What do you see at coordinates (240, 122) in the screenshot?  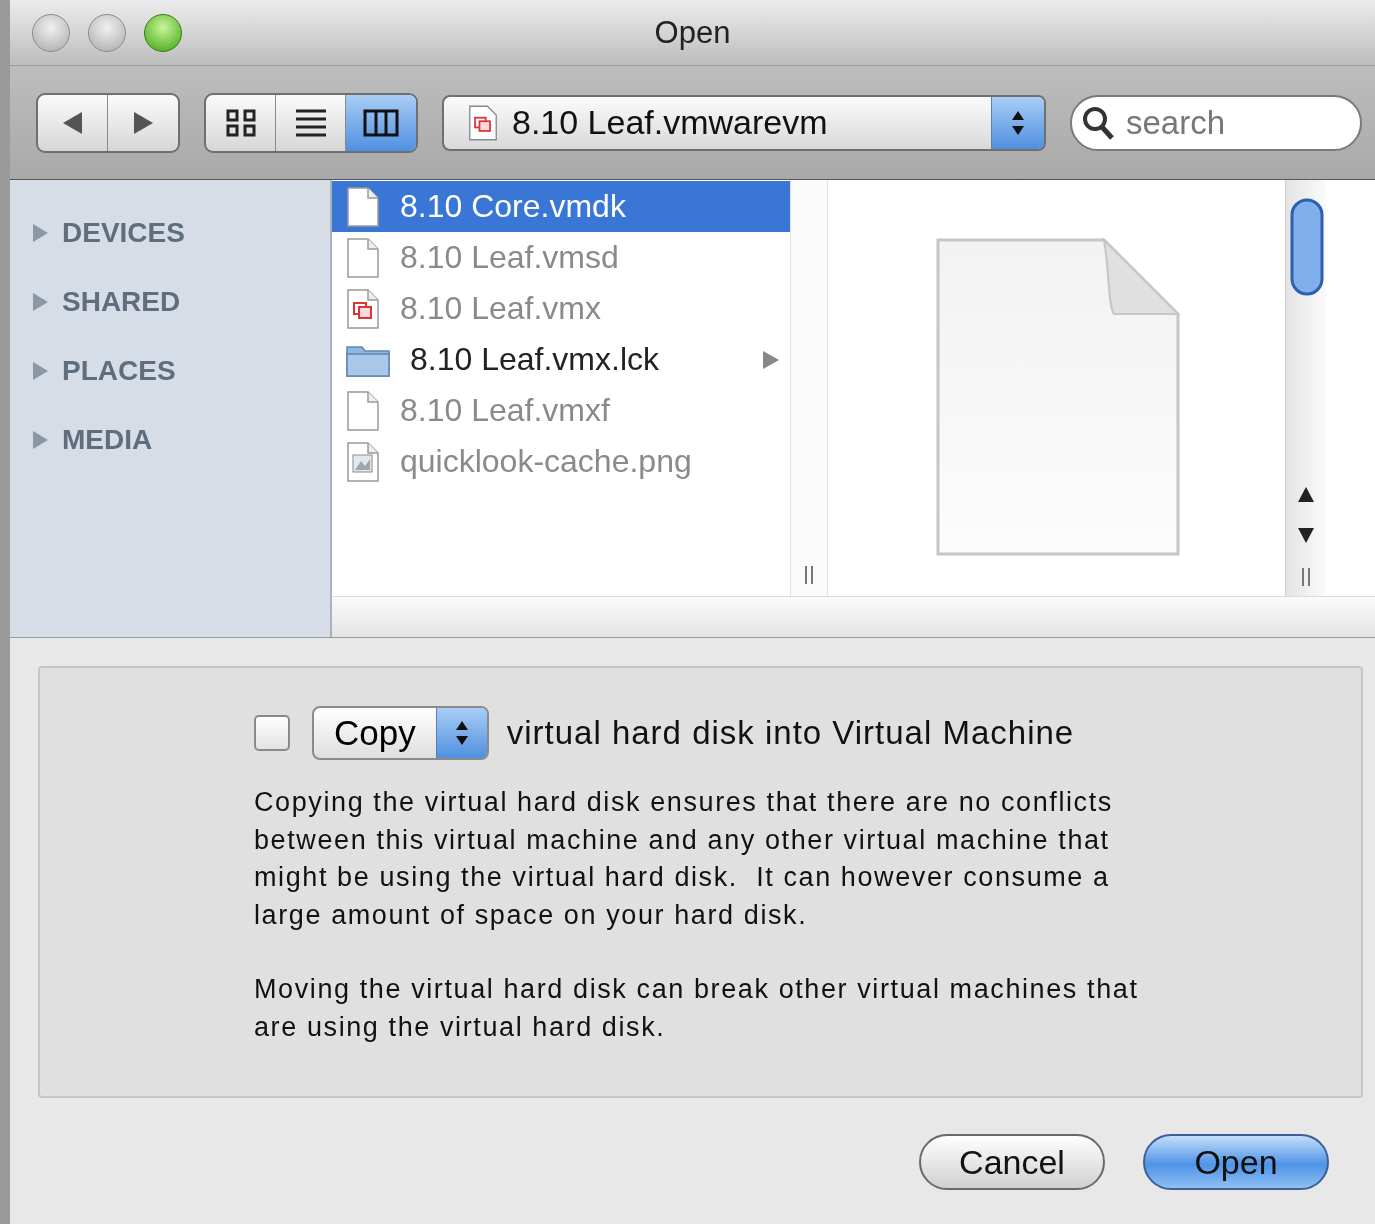 I see `grid-icon` at bounding box center [240, 122].